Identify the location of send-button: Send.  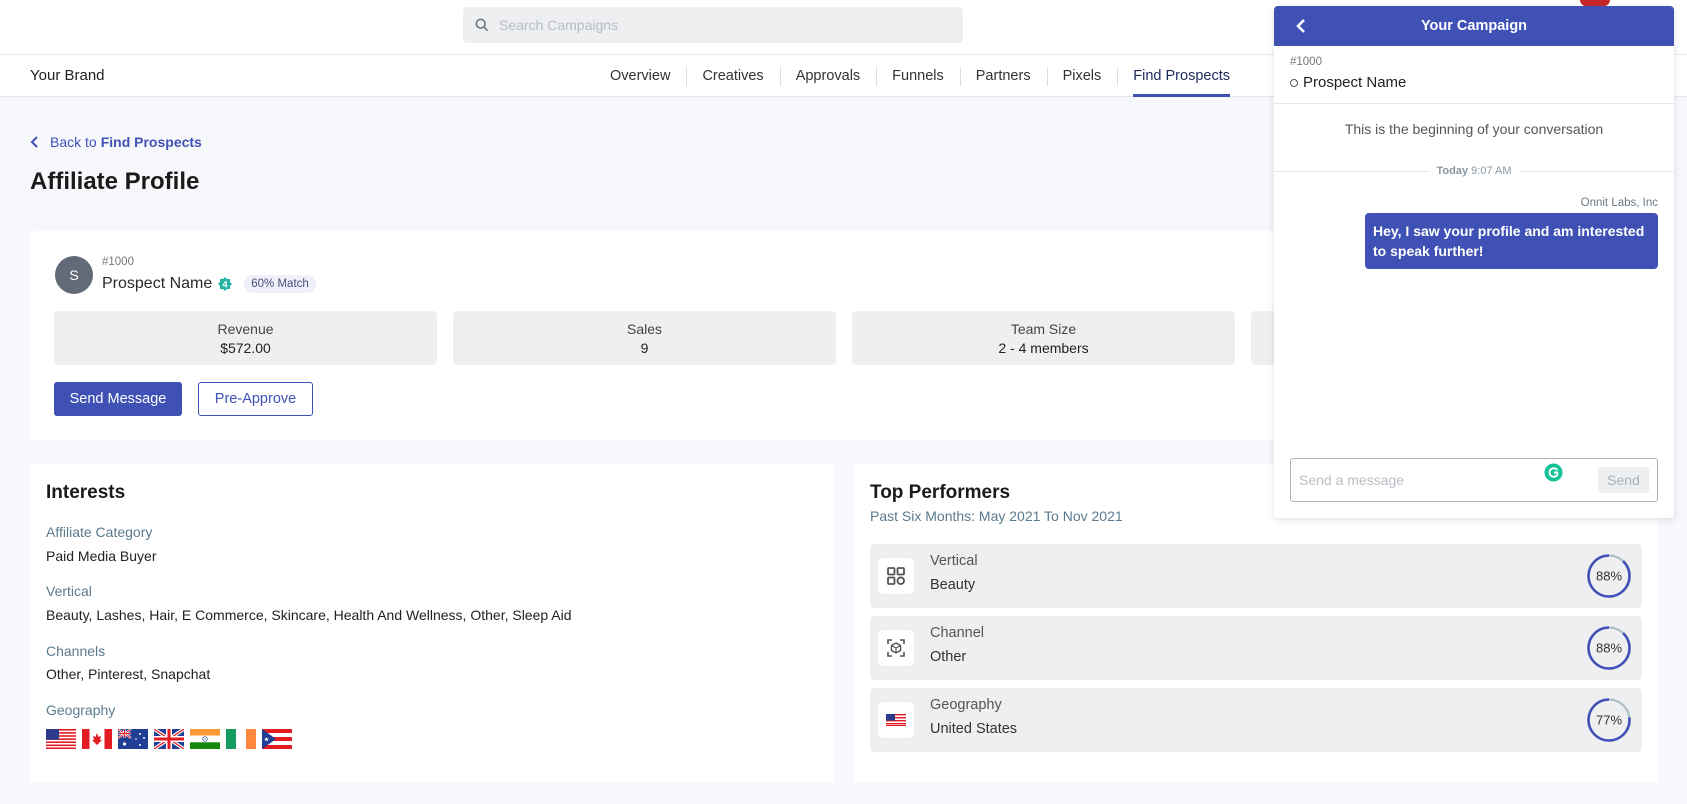
(1623, 480).